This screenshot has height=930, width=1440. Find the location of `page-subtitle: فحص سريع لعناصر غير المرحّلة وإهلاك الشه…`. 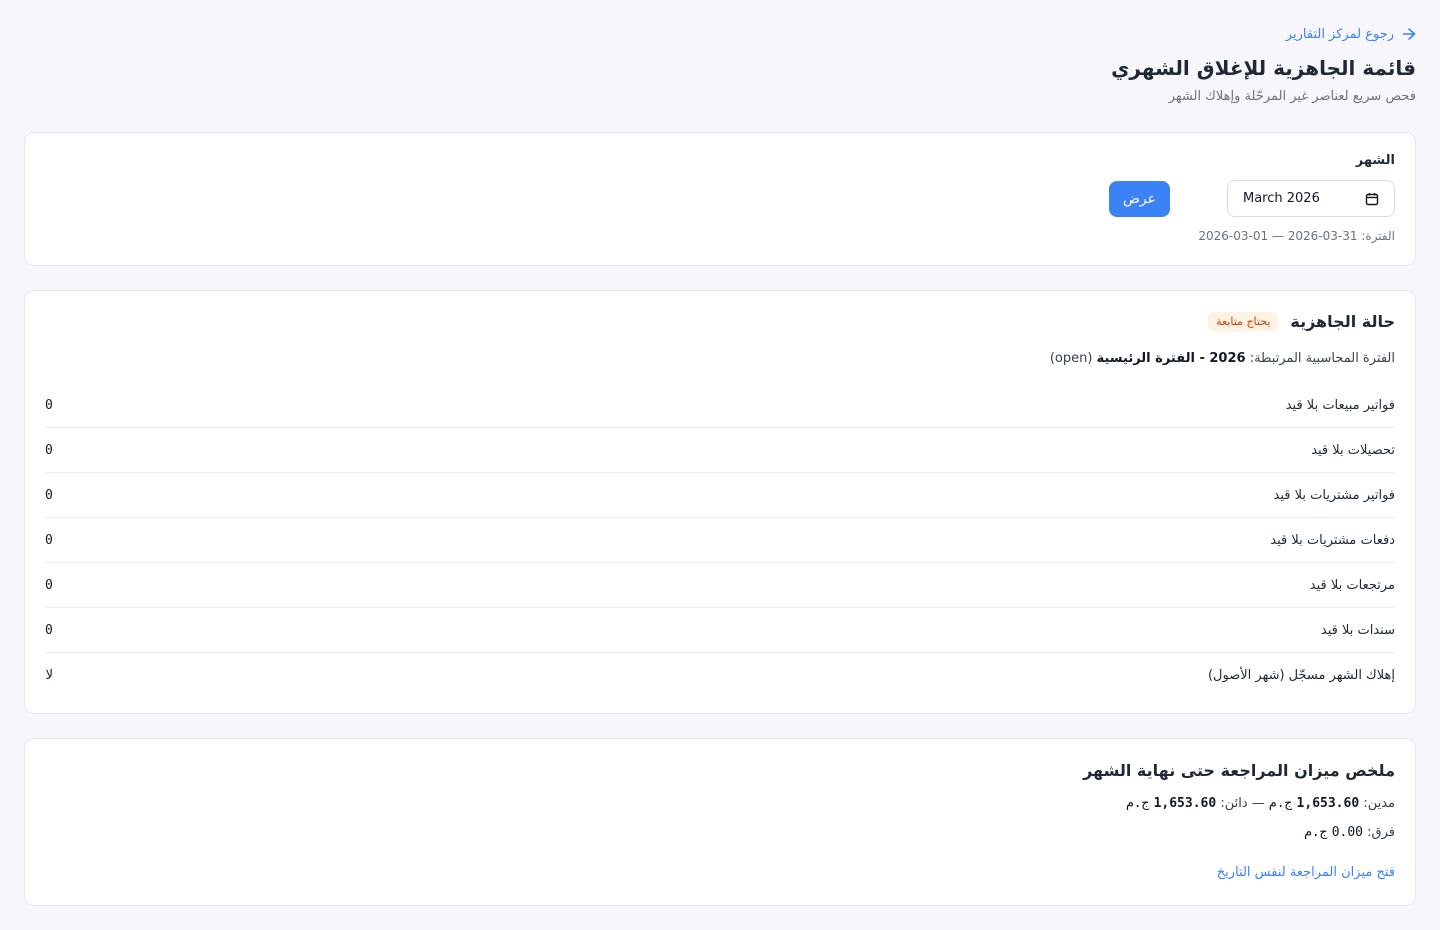

page-subtitle: فحص سريع لعناصر غير المرحّلة وإهلاك الشه… is located at coordinates (1292, 96).